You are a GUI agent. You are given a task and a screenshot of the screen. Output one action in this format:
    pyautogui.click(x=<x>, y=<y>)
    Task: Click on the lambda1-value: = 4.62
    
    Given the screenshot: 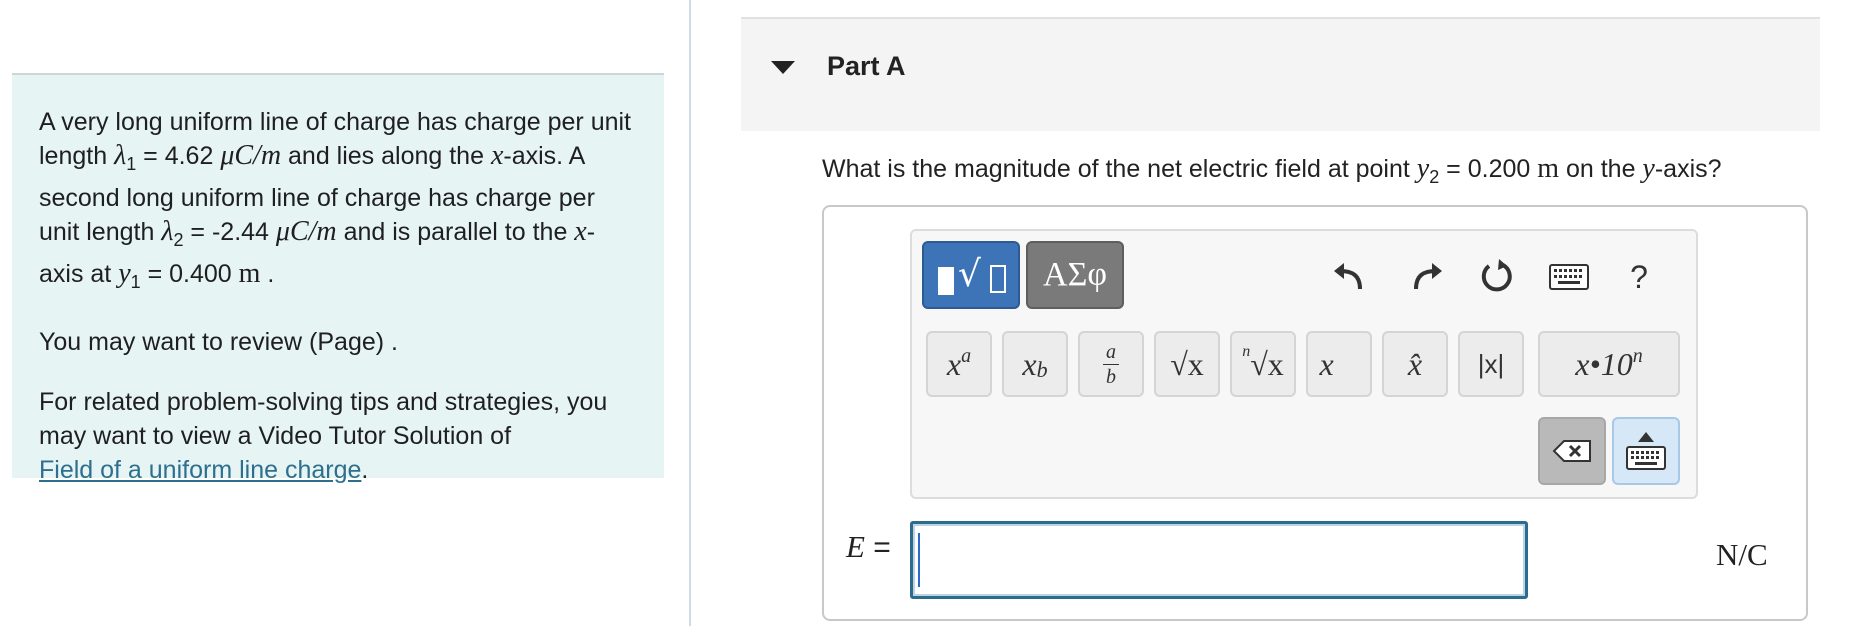 What is the action you would take?
    pyautogui.click(x=178, y=156)
    